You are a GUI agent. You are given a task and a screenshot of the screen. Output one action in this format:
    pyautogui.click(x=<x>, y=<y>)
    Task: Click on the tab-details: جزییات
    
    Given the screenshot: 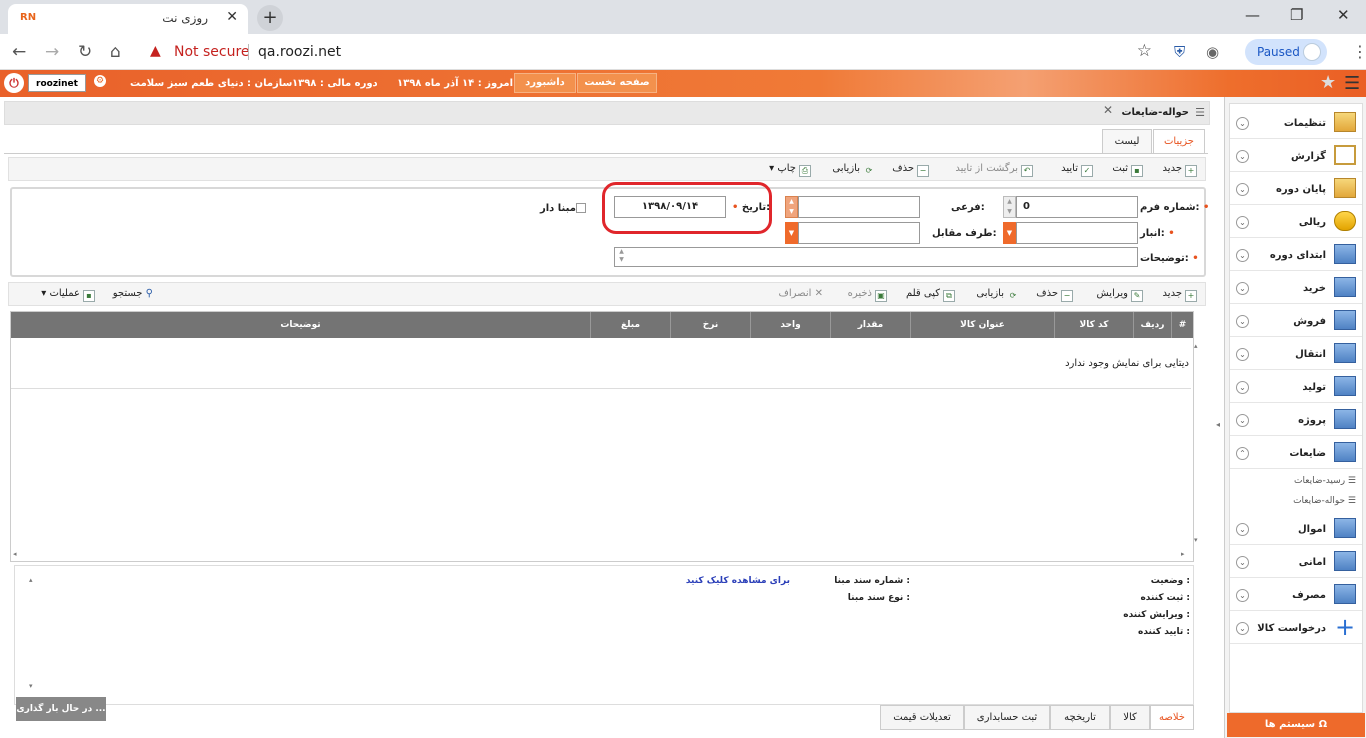 What is the action you would take?
    pyautogui.click(x=1179, y=141)
    